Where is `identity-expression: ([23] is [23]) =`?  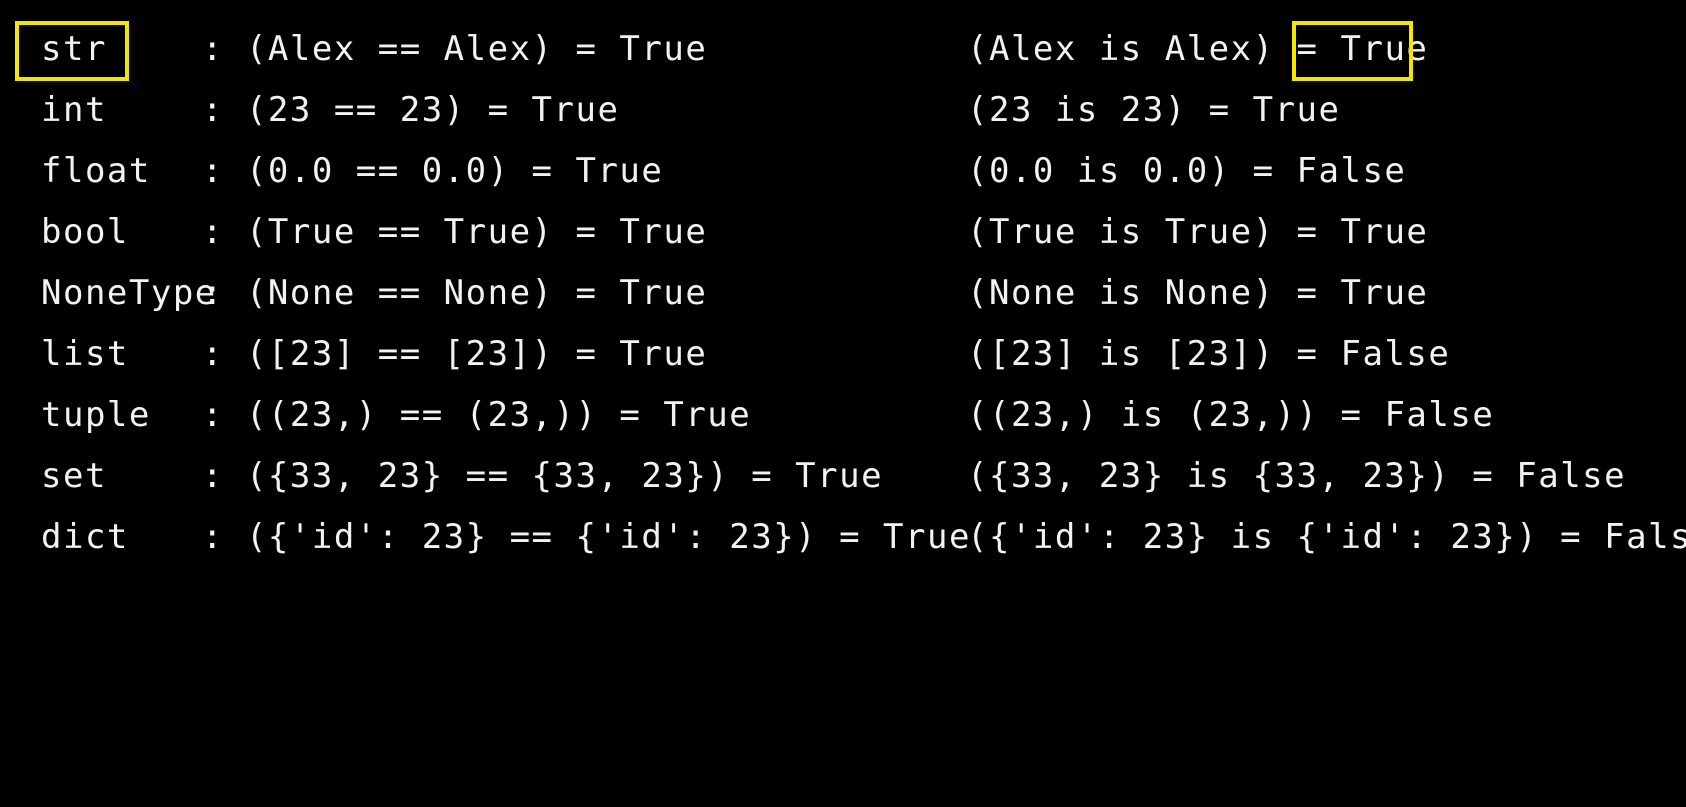 identity-expression: ([23] is [23]) = is located at coordinates (1154, 354).